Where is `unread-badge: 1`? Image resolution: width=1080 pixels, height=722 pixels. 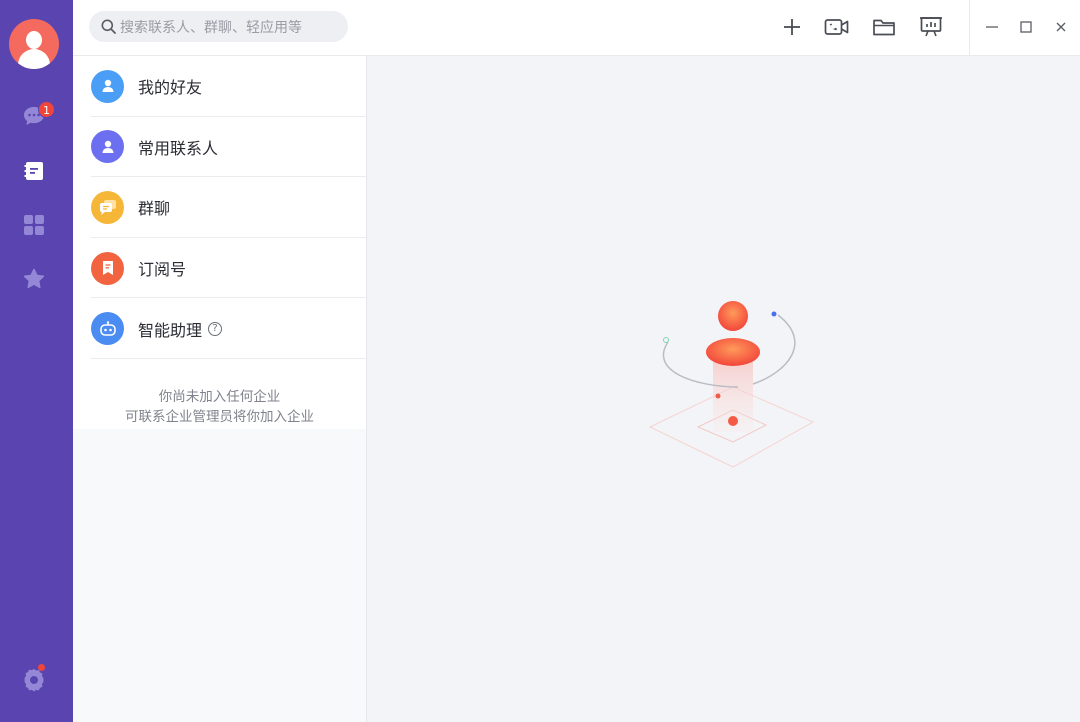 unread-badge: 1 is located at coordinates (46, 109).